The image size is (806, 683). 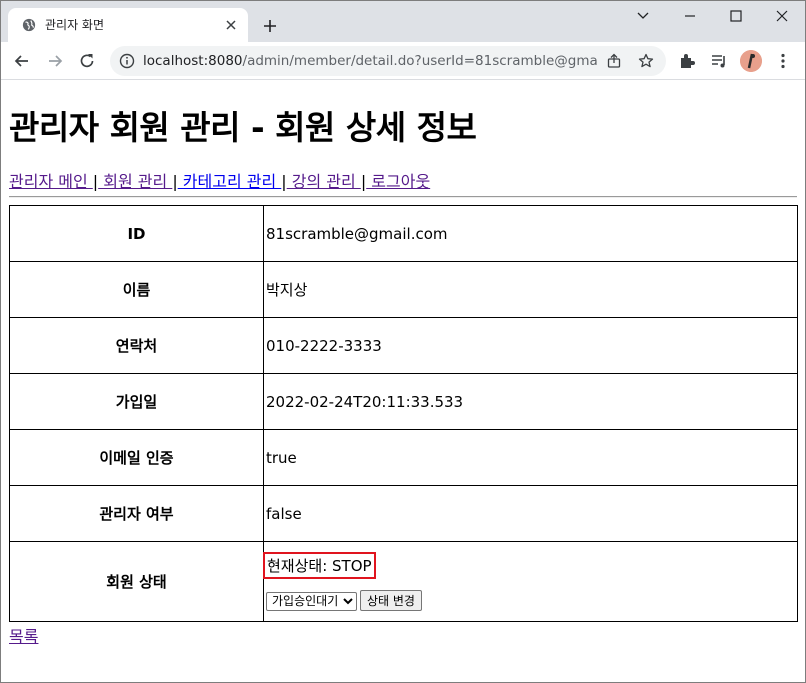 I want to click on admin-nav: 관리자 메인 | 회원 관리 | 카테고리 관리 | 강의 관리 | 로그아웃, so click(x=219, y=180).